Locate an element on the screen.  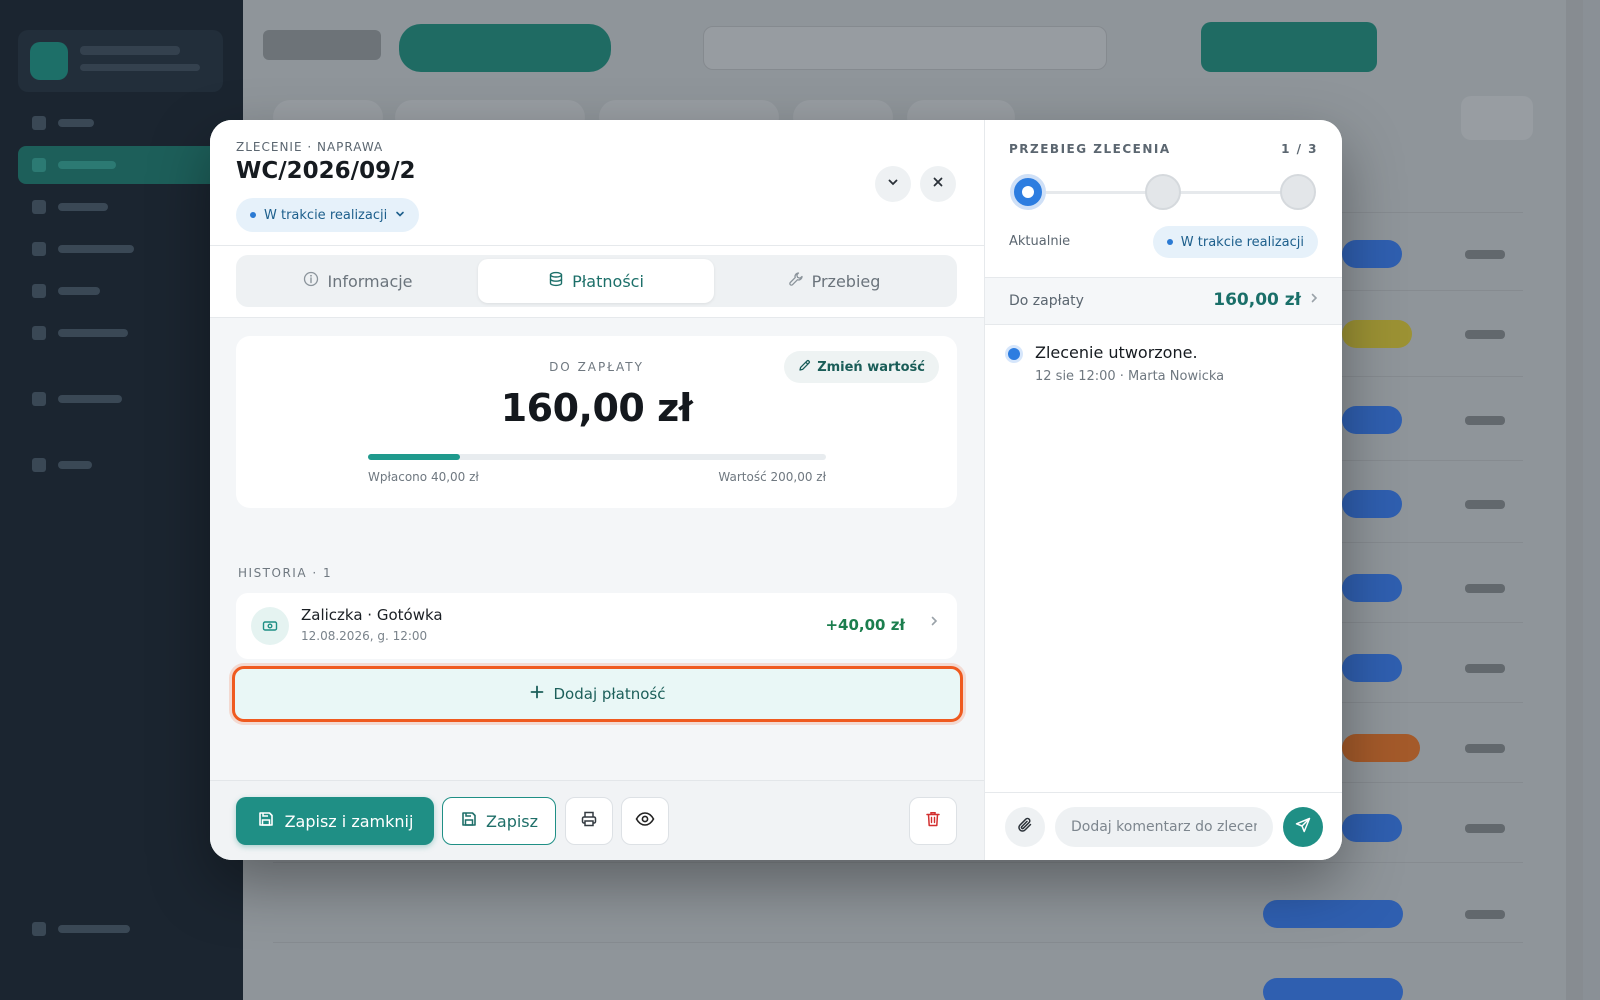
paperclip-icon is located at coordinates (1025, 827).